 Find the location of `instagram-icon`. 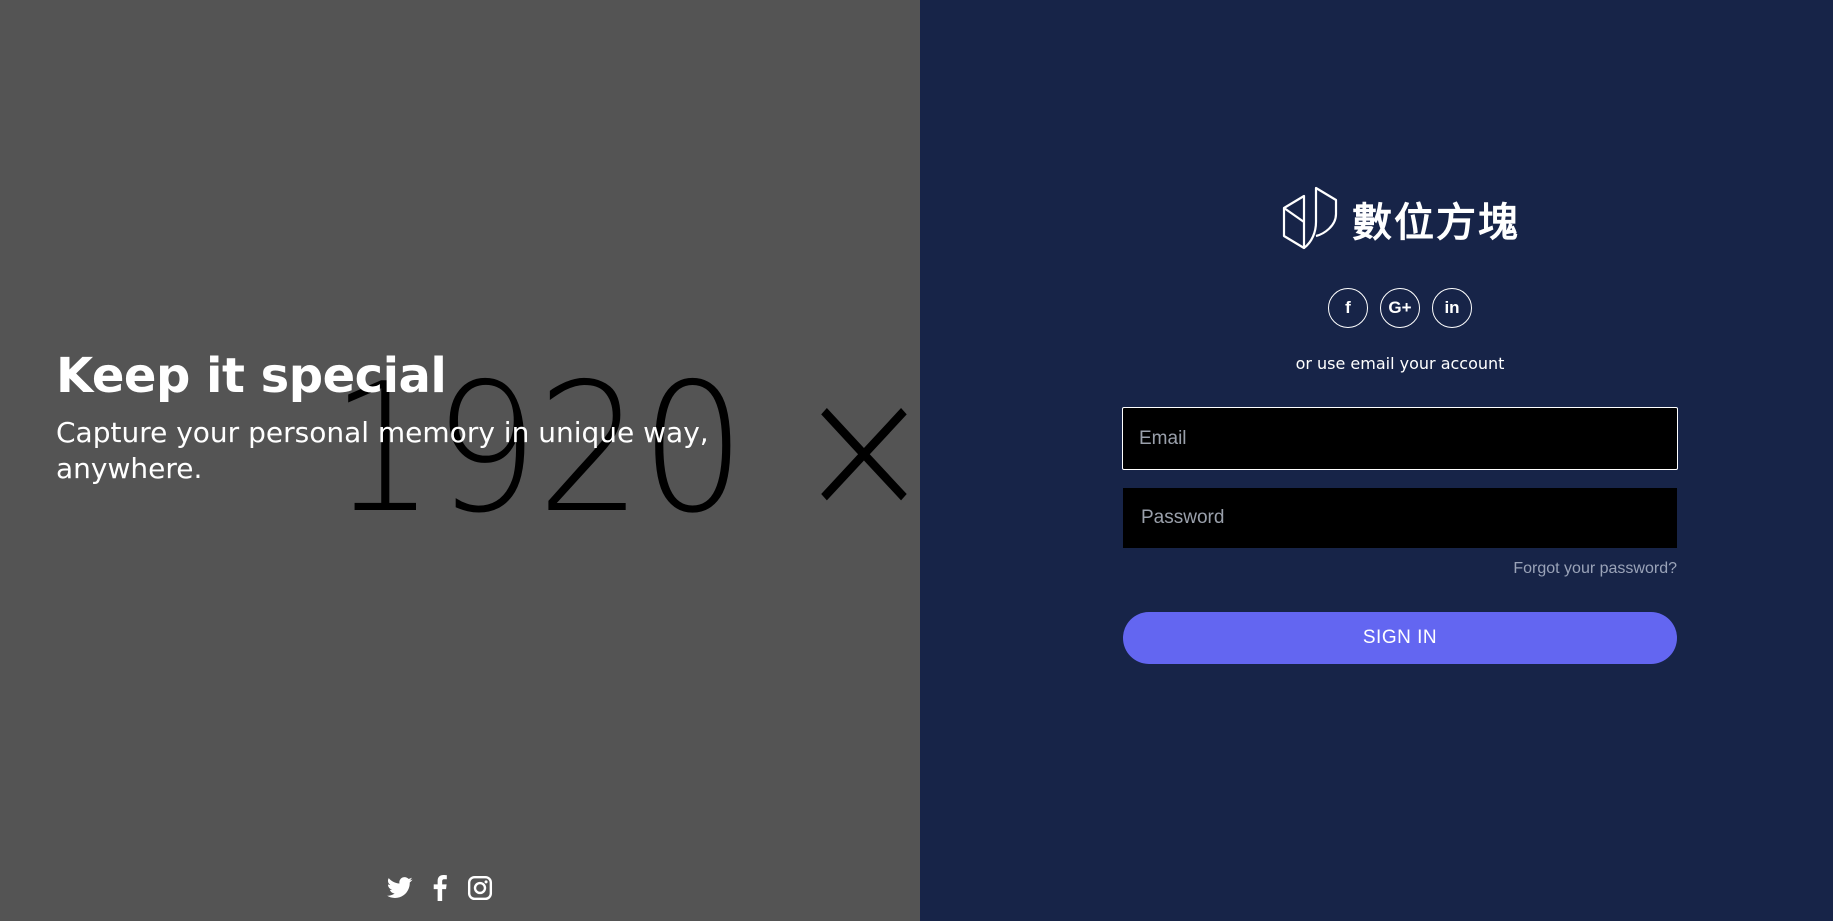

instagram-icon is located at coordinates (480, 888).